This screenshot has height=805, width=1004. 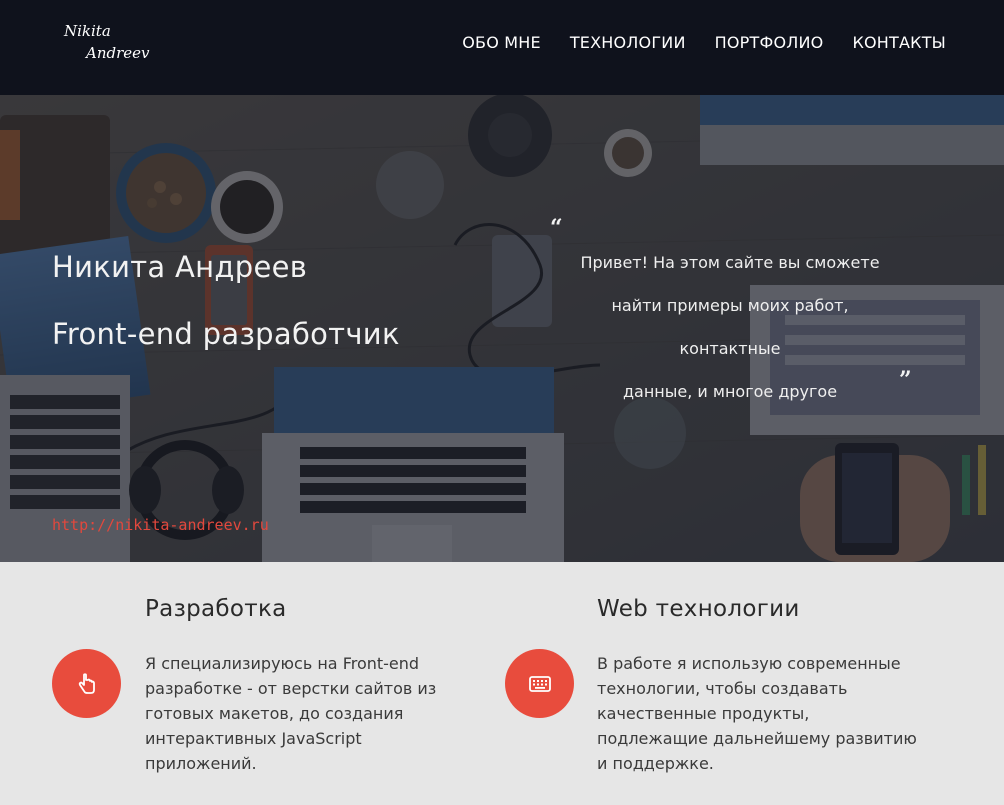 I want to click on service-text-line: технологии, чтобы создавать, so click(x=722, y=688).